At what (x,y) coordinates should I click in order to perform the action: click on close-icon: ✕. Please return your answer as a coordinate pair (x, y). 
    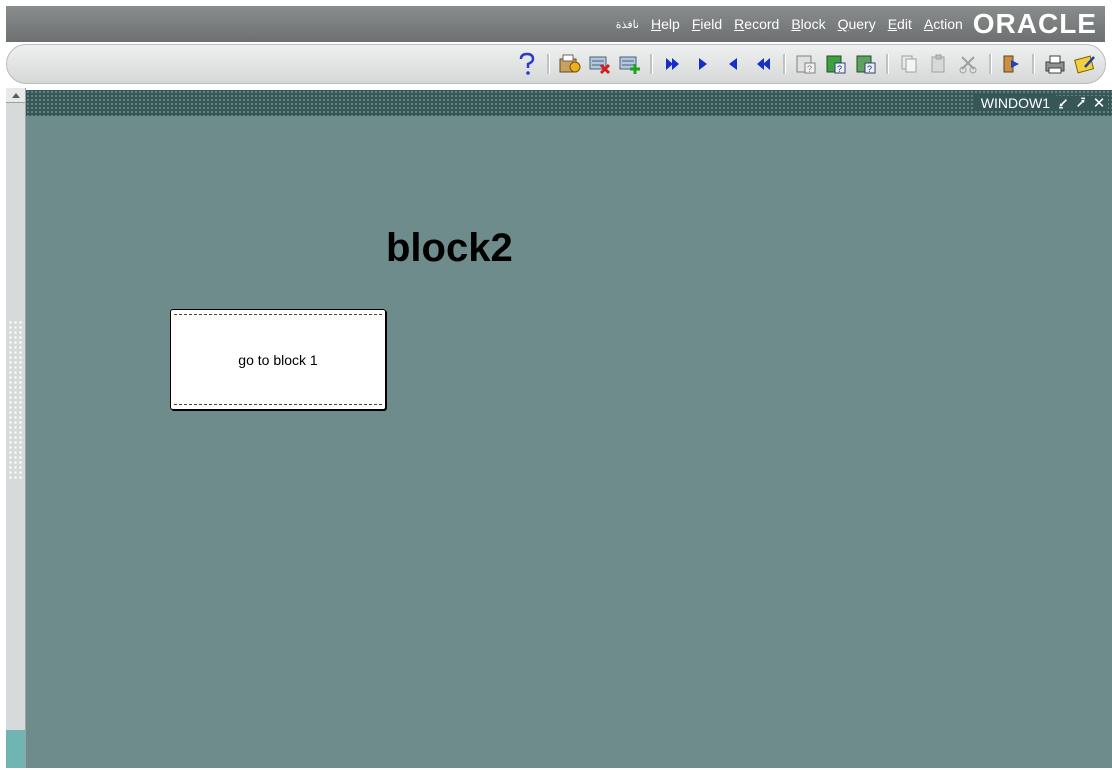
    Looking at the image, I should click on (1099, 103).